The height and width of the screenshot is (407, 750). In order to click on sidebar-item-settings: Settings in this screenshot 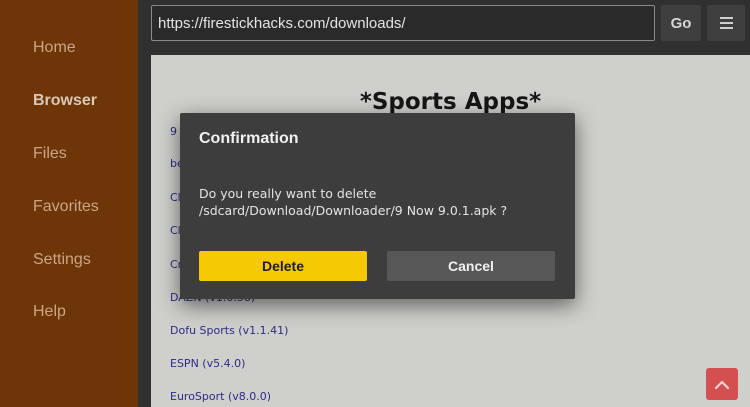, I will do `click(62, 260)`.